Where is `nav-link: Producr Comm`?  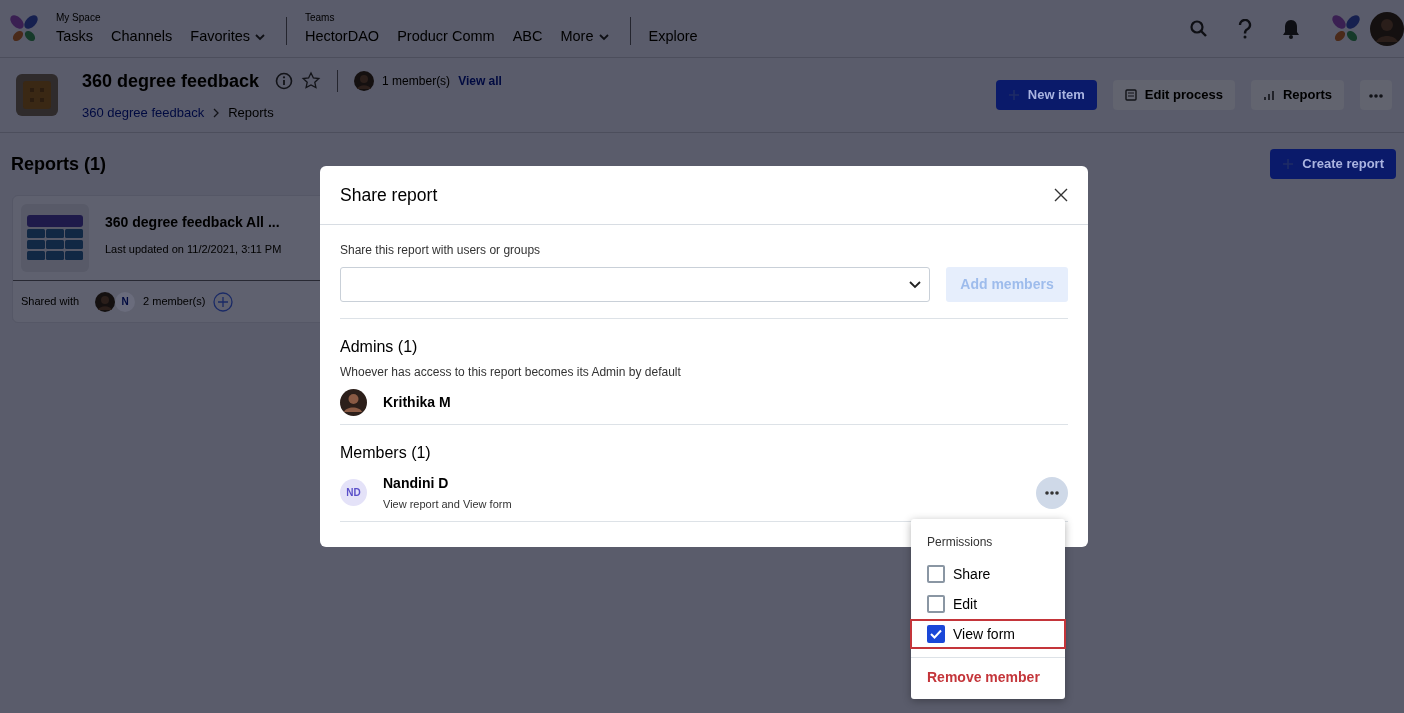 nav-link: Producr Comm is located at coordinates (446, 36).